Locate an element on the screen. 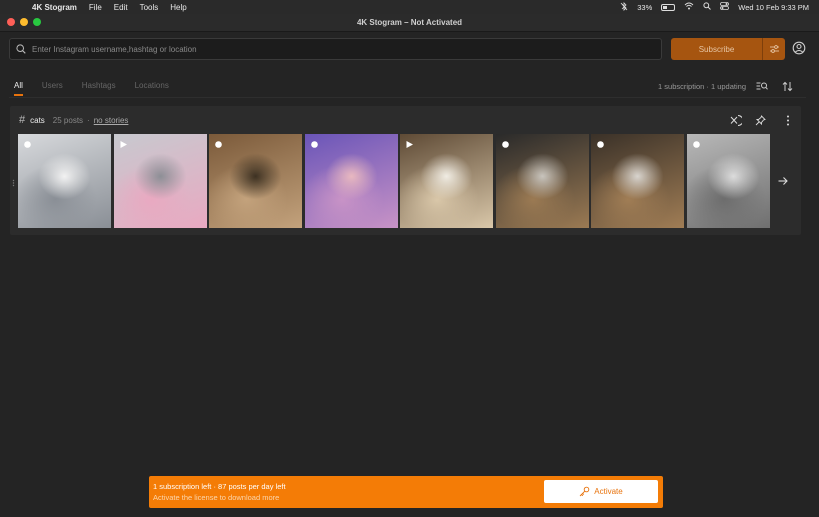  subscription-settings-button is located at coordinates (773, 49).